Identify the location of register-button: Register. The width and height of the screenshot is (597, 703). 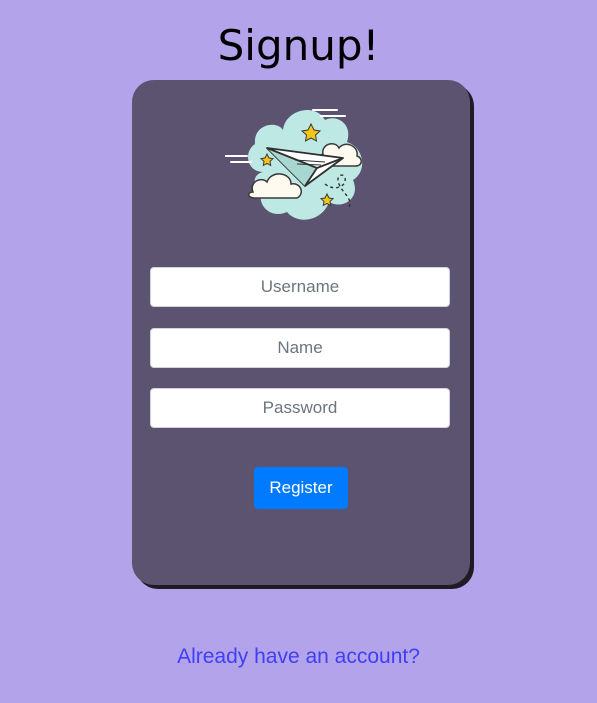
(301, 488).